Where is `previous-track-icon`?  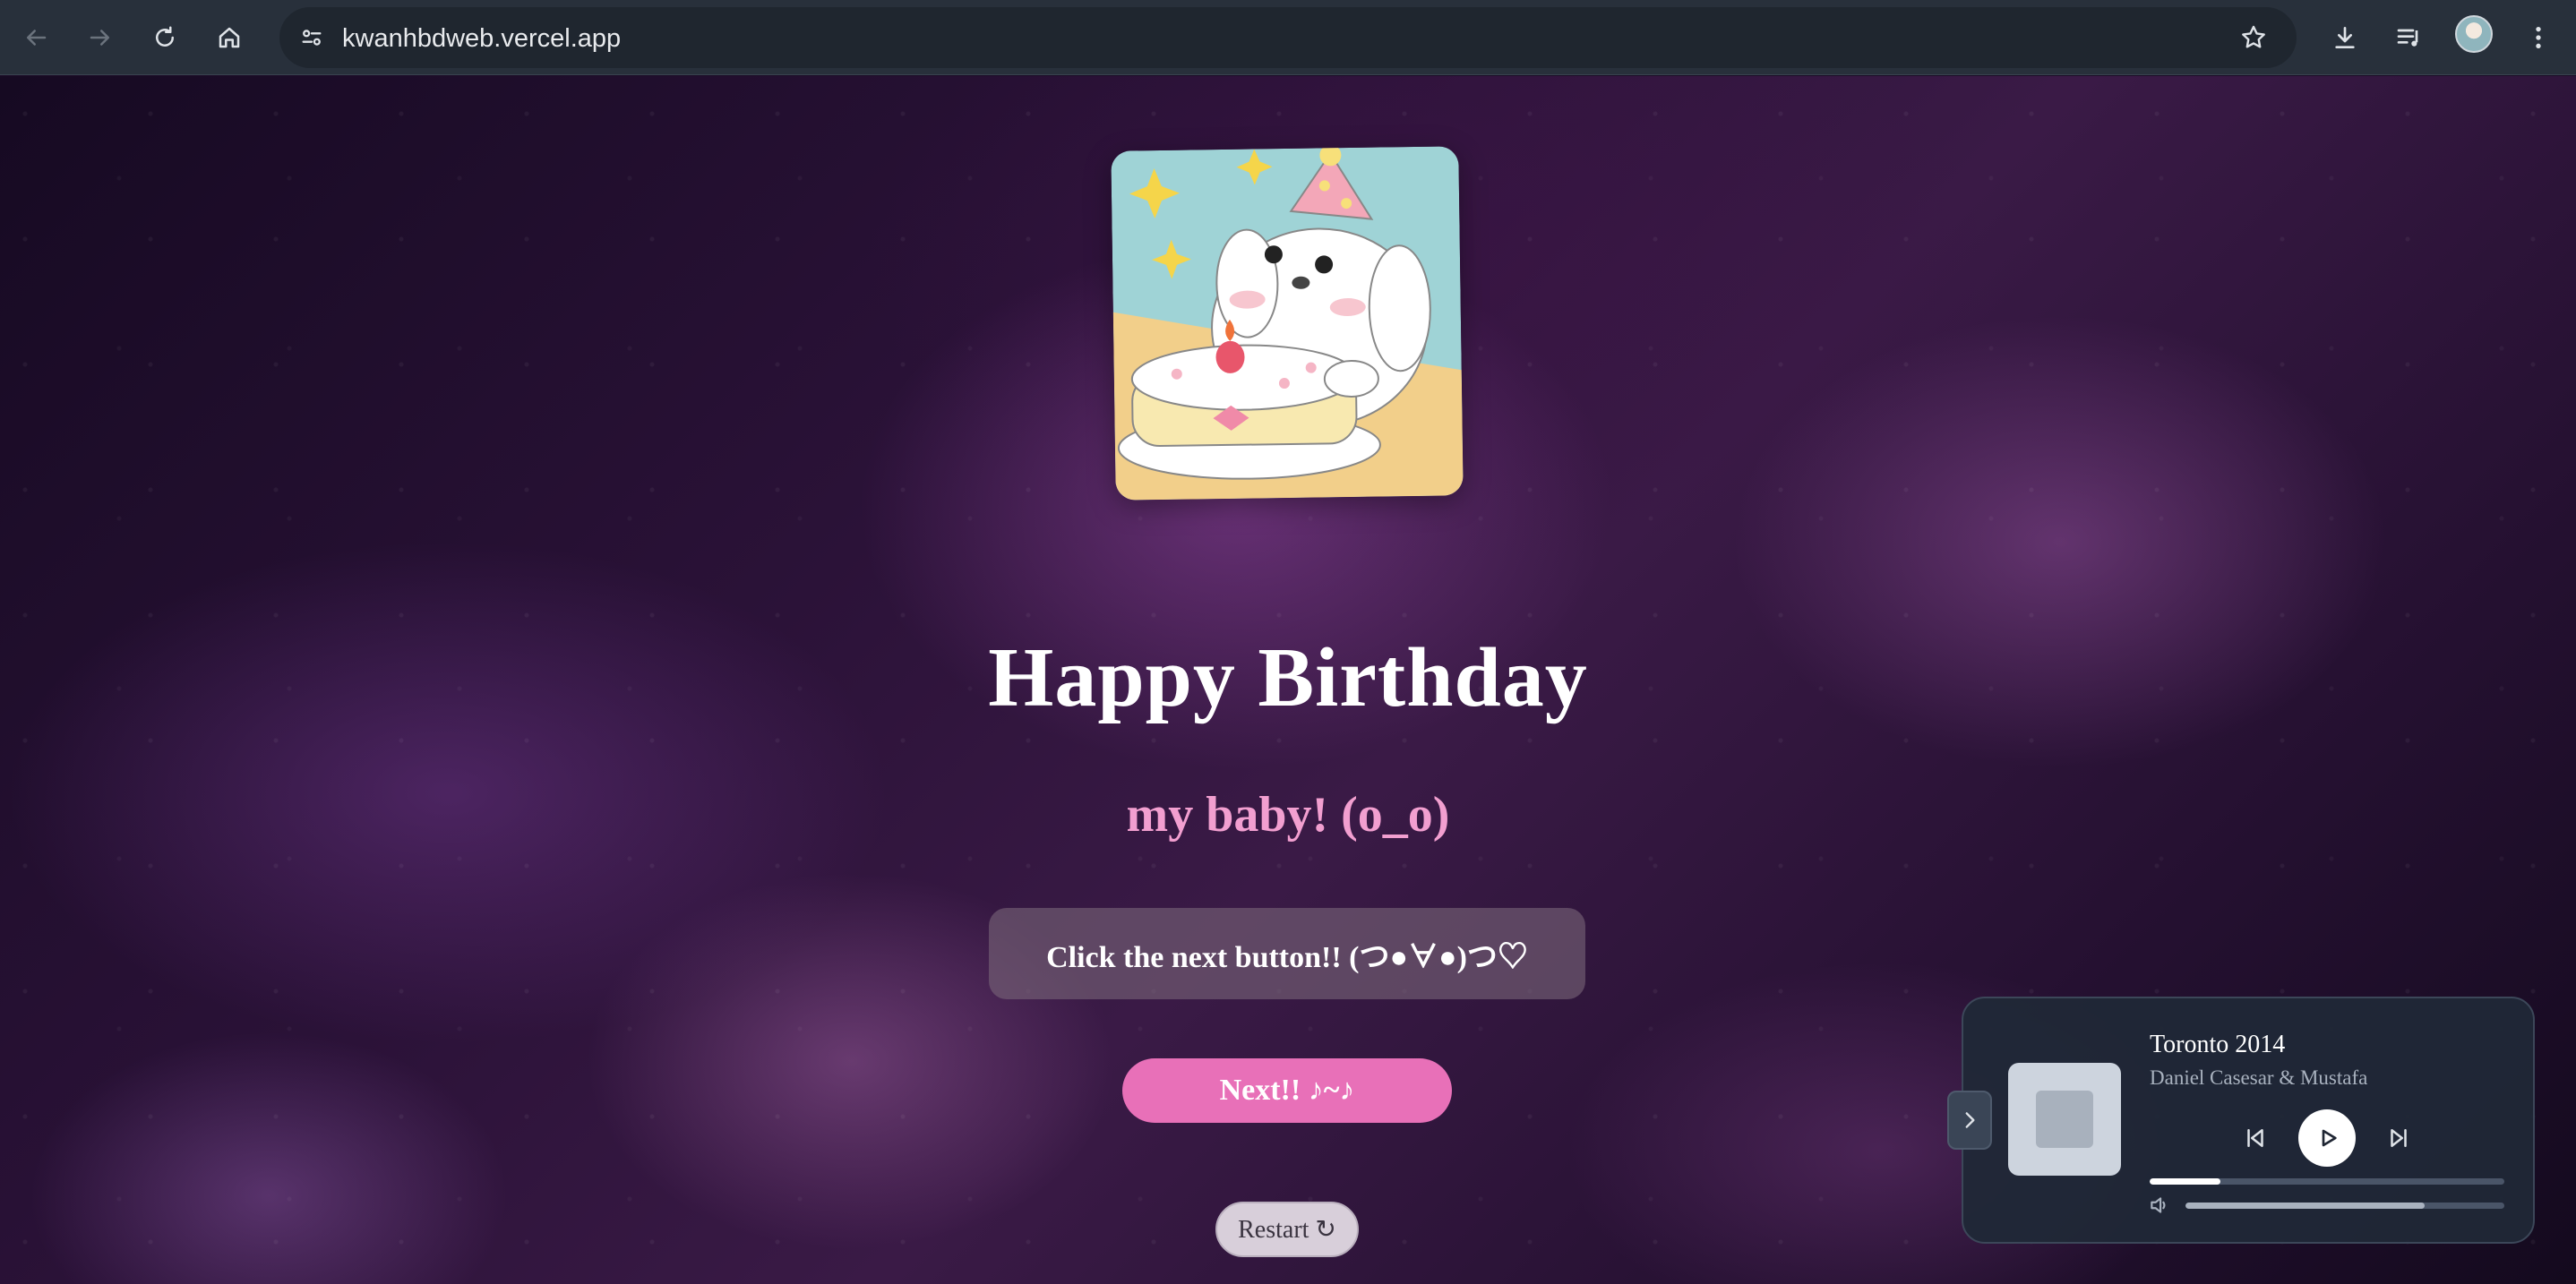 previous-track-icon is located at coordinates (2255, 1138).